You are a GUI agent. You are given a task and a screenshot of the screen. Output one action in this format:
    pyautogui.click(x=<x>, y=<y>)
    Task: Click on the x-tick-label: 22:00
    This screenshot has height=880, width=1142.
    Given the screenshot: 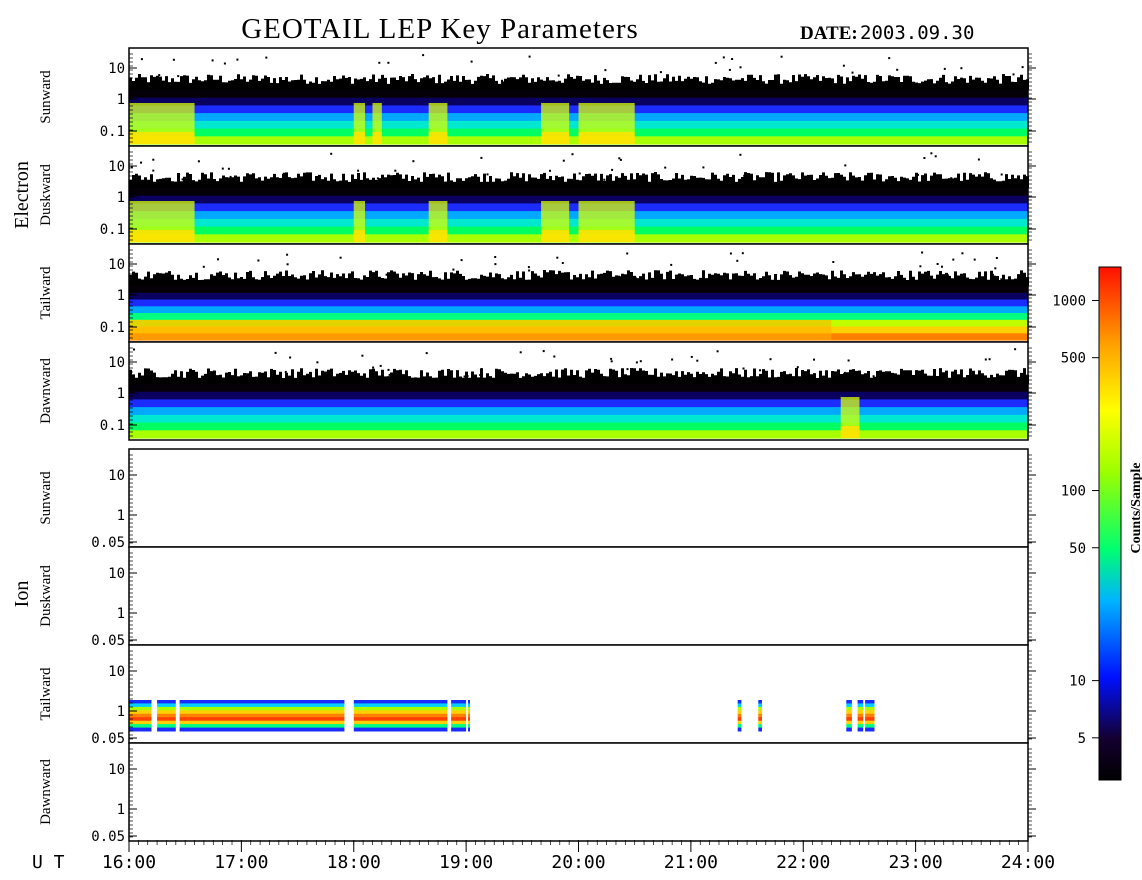 What is the action you would take?
    pyautogui.click(x=803, y=862)
    